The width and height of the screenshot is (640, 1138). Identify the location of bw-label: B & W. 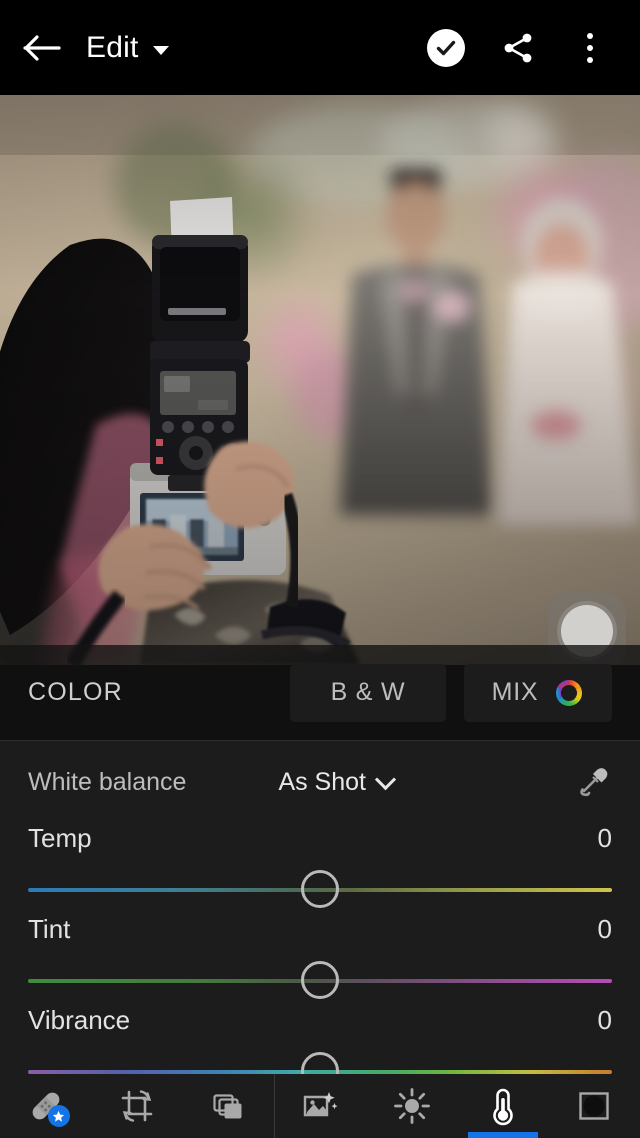
(368, 692).